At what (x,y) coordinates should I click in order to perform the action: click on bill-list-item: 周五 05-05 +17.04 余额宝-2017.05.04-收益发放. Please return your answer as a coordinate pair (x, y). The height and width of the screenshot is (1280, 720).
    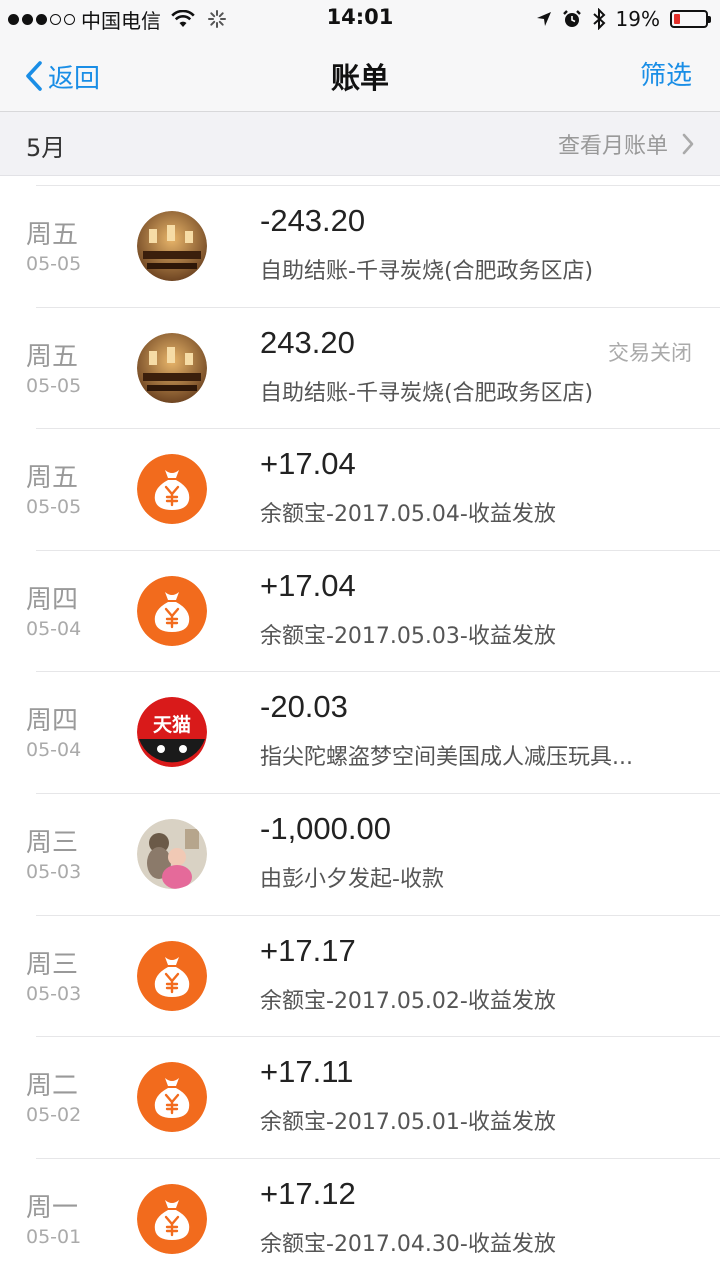
    Looking at the image, I should click on (360, 489).